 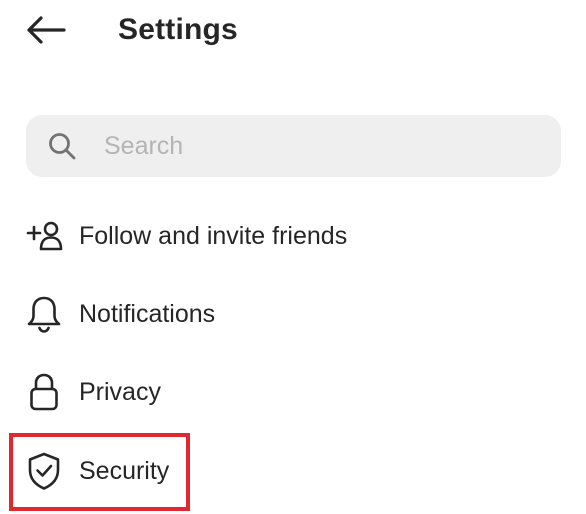 What do you see at coordinates (124, 471) in the screenshot?
I see `menu-item-label: Security` at bounding box center [124, 471].